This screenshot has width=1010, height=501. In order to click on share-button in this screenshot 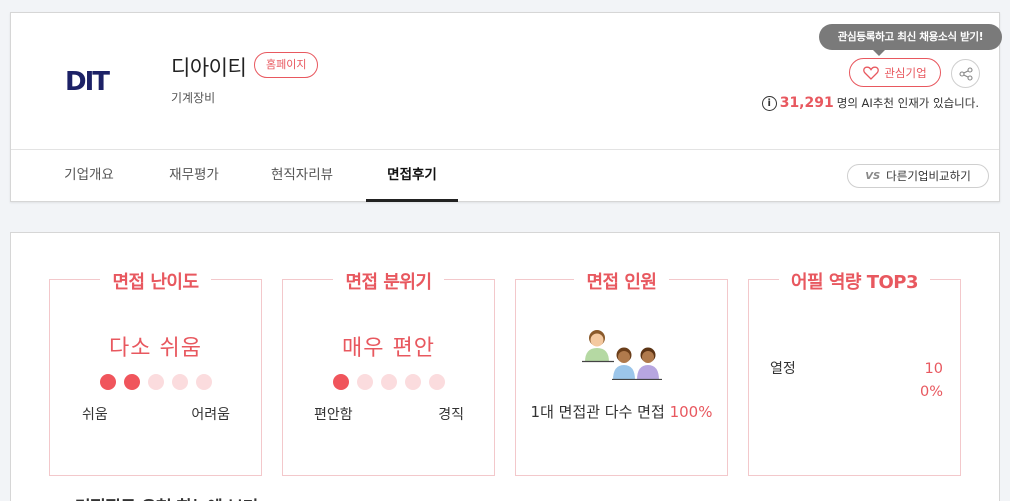, I will do `click(965, 73)`.